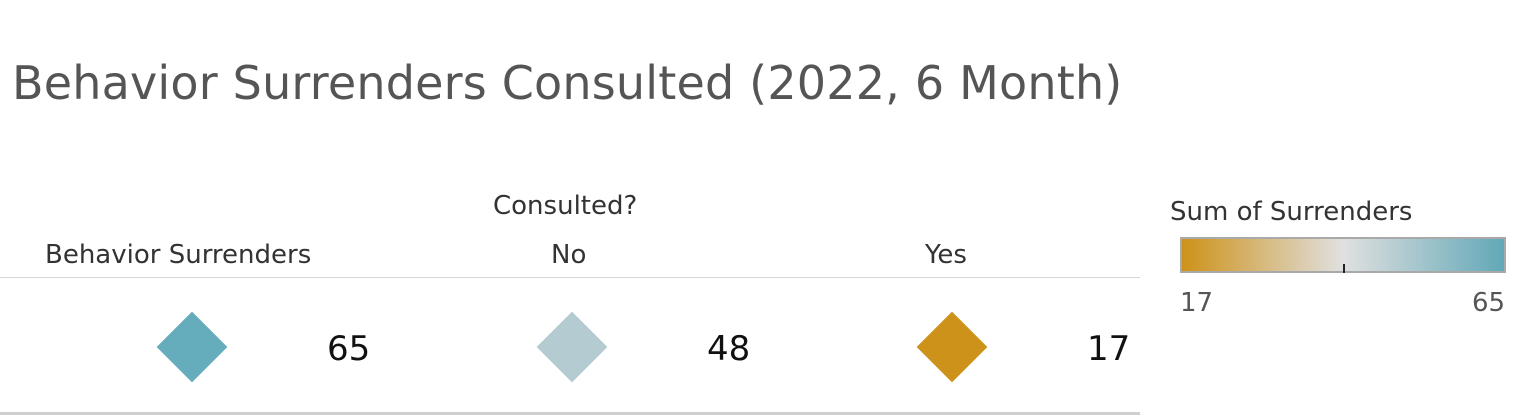 The height and width of the screenshot is (418, 1520). I want to click on header-divider, so click(570, 277).